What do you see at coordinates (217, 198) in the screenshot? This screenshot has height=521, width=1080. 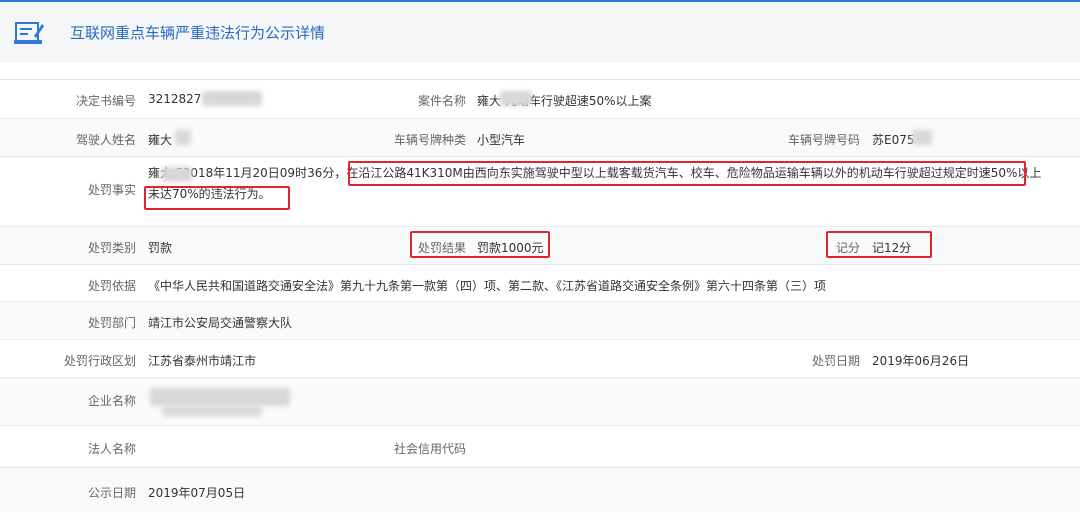 I see `highlight-box-facts-line2` at bounding box center [217, 198].